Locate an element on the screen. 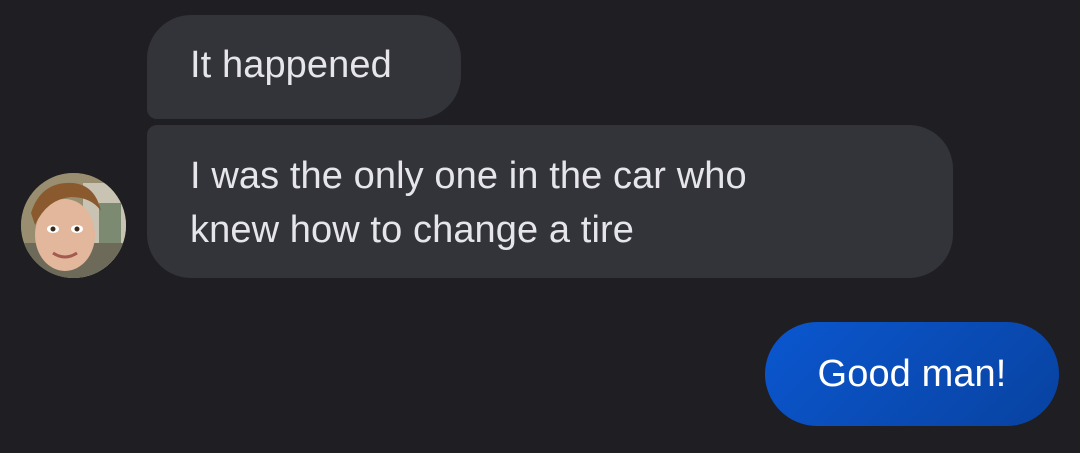 This screenshot has height=453, width=1080. message-text-line: I was the only one in the car who is located at coordinates (468, 176).